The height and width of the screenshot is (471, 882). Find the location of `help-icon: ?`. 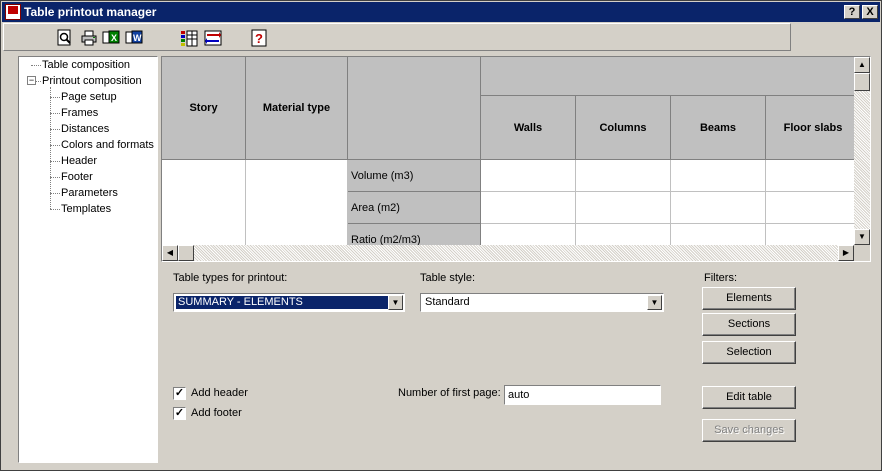

help-icon: ? is located at coordinates (258, 37).